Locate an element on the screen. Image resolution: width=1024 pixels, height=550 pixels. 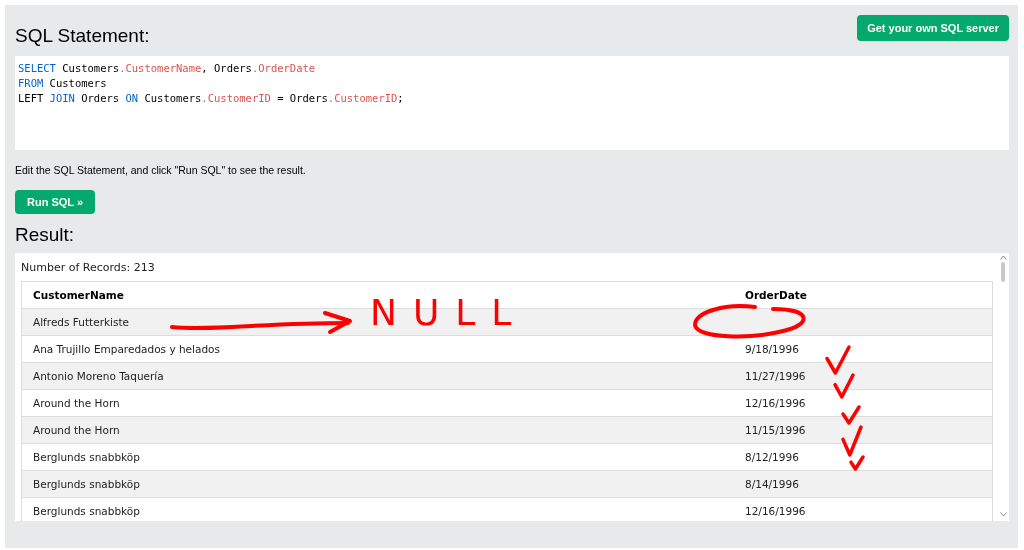
record-count: Number of Records: 213 is located at coordinates (88, 267).